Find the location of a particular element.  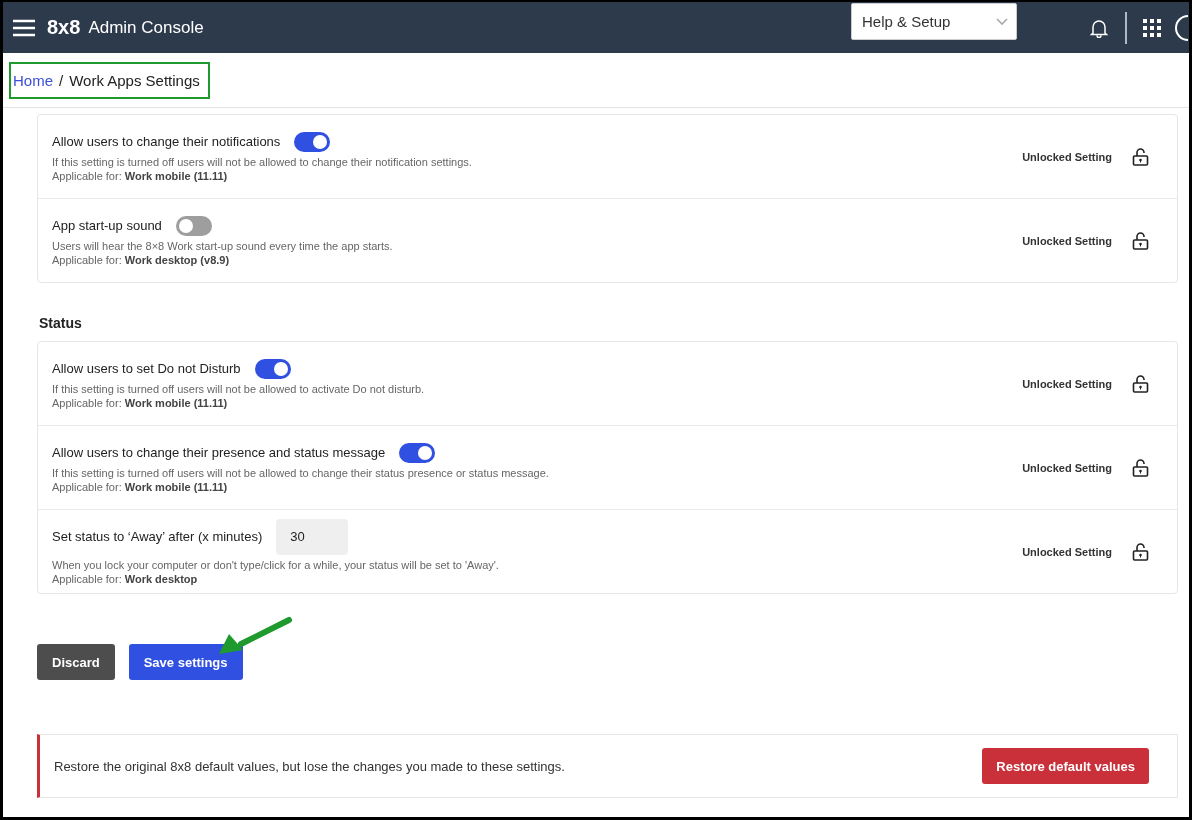

setting-label: App start-up sound is located at coordinates (107, 225).